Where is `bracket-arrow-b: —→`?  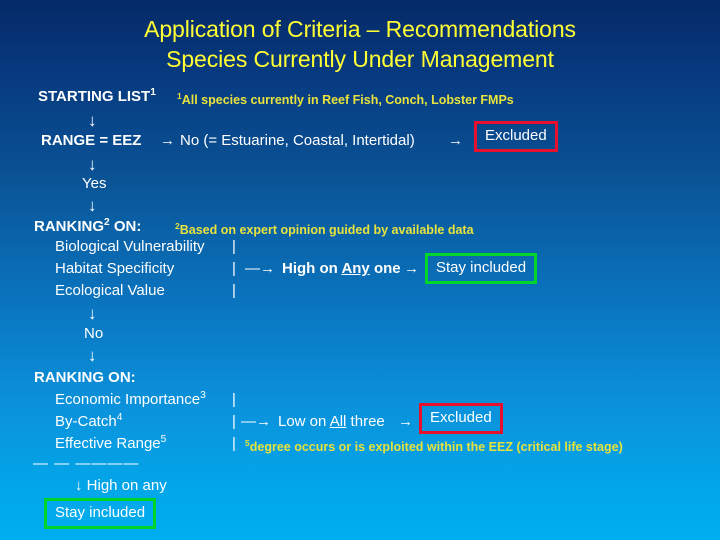 bracket-arrow-b: —→ is located at coordinates (256, 421).